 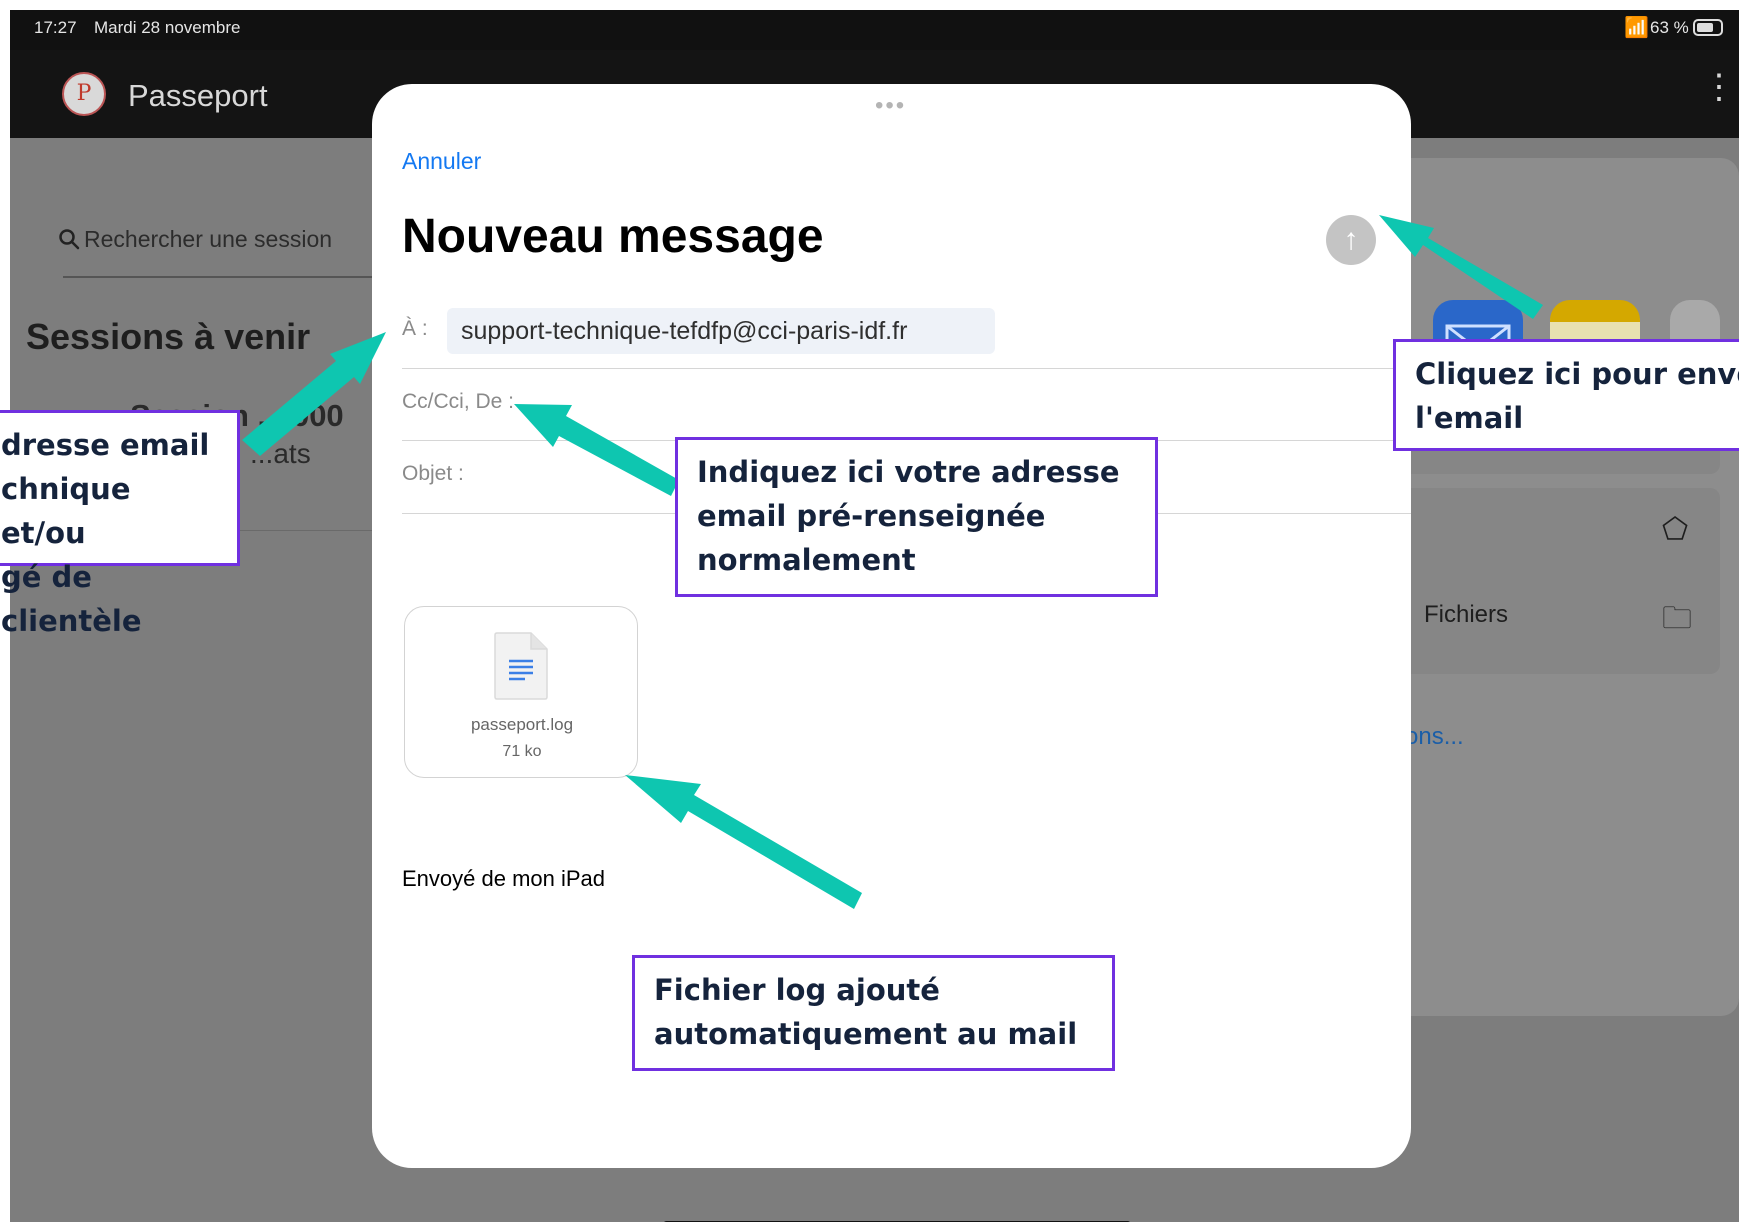 I want to click on arrow-to-recipient, so click(x=314, y=394).